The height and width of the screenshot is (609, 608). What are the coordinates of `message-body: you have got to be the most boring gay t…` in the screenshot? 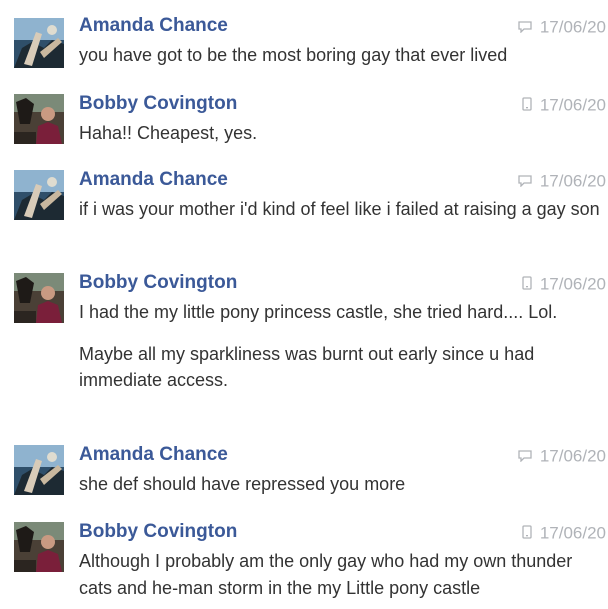 It's located at (342, 55).